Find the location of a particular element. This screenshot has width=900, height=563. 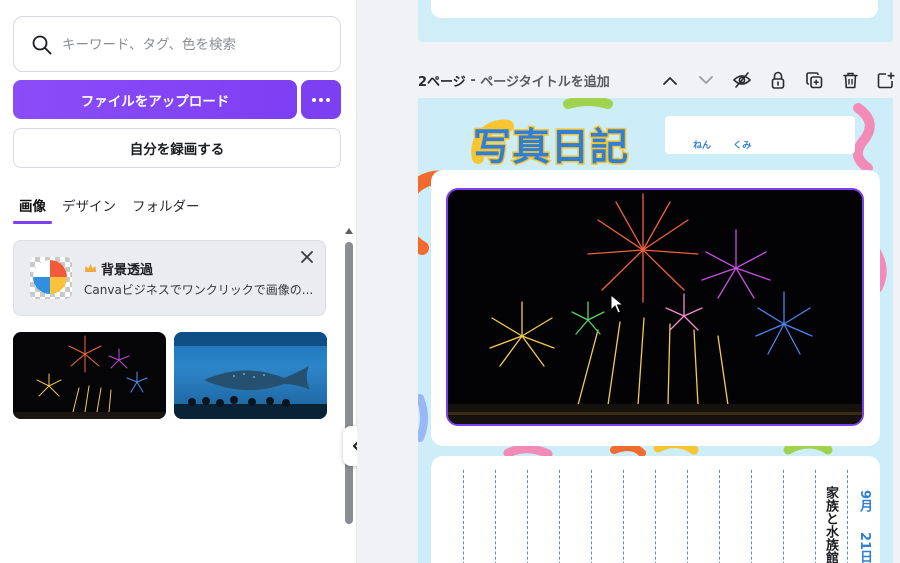

tab-designs: デザイン is located at coordinates (89, 208).